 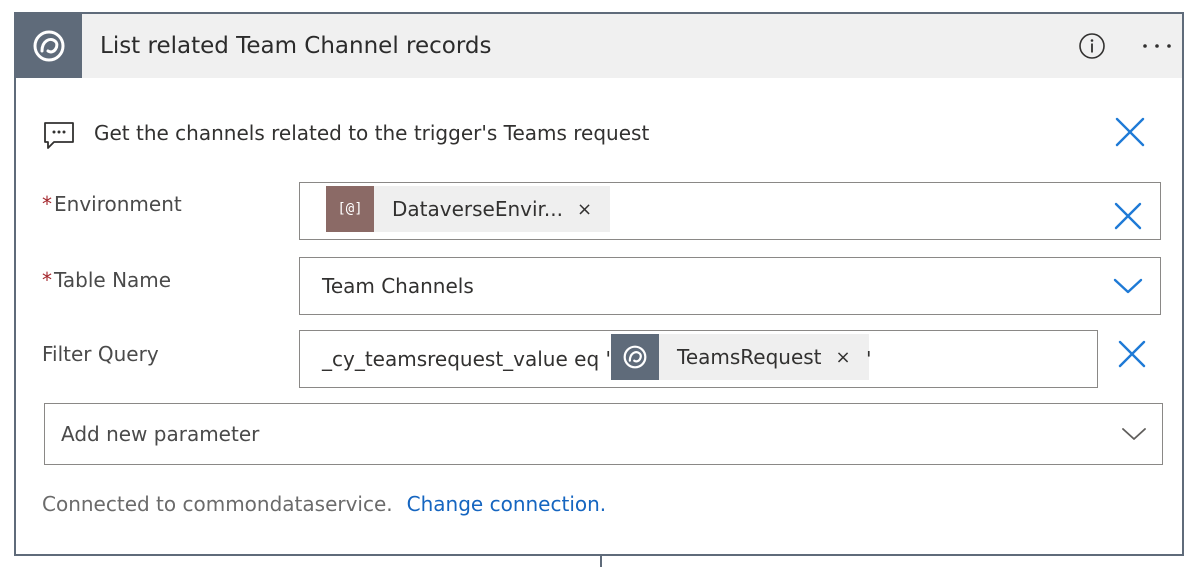 I want to click on add-new-parameter-label: Add new parameter, so click(x=160, y=434).